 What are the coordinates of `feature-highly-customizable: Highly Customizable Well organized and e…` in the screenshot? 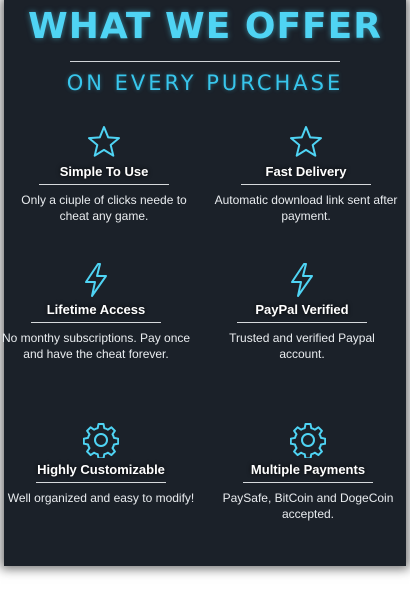 It's located at (101, 464).